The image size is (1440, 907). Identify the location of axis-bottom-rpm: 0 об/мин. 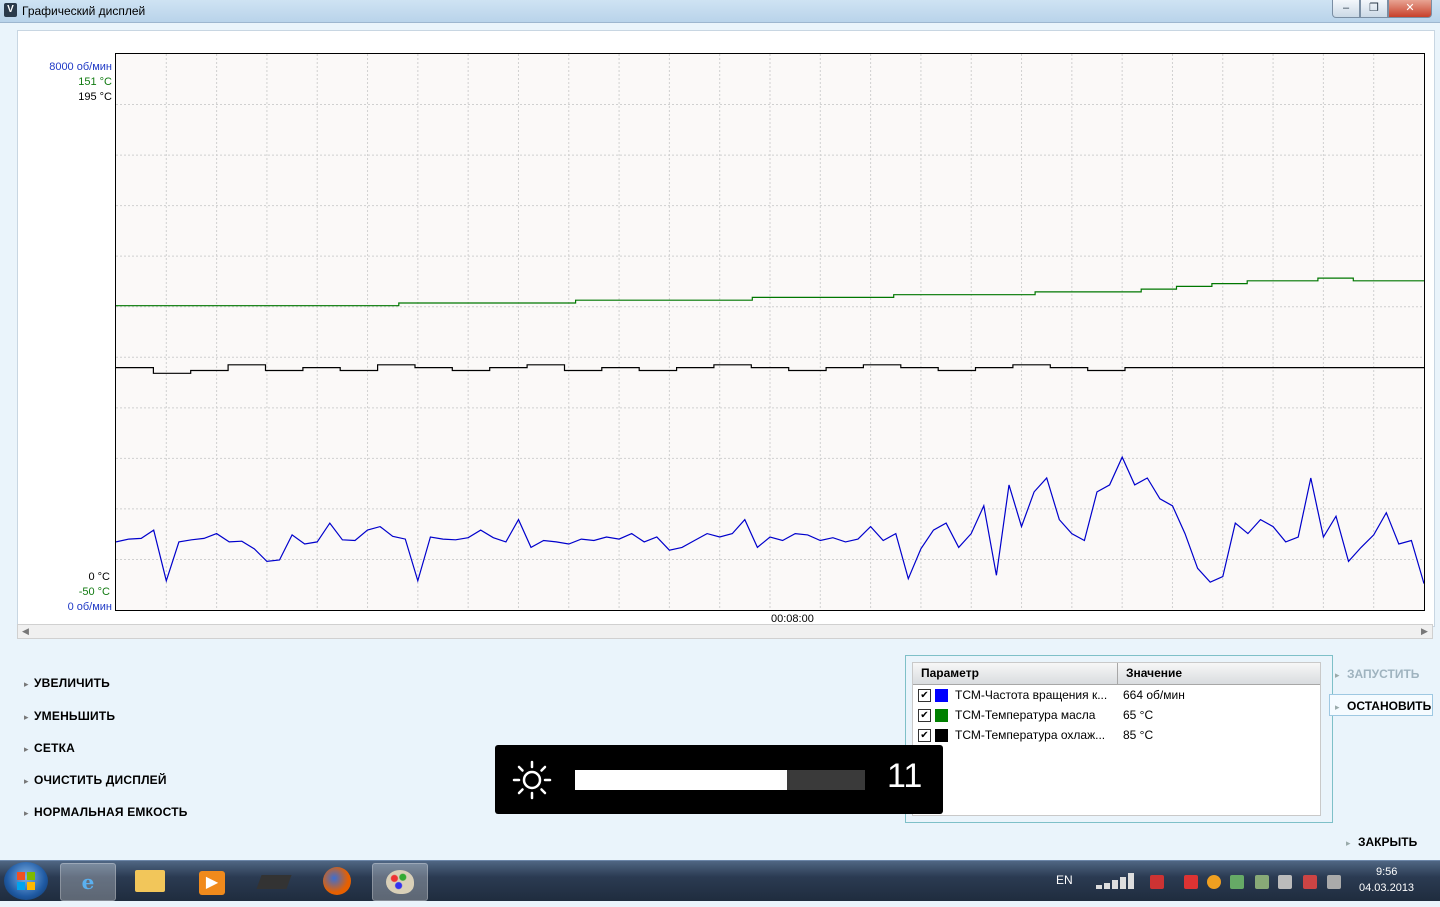
(89, 607).